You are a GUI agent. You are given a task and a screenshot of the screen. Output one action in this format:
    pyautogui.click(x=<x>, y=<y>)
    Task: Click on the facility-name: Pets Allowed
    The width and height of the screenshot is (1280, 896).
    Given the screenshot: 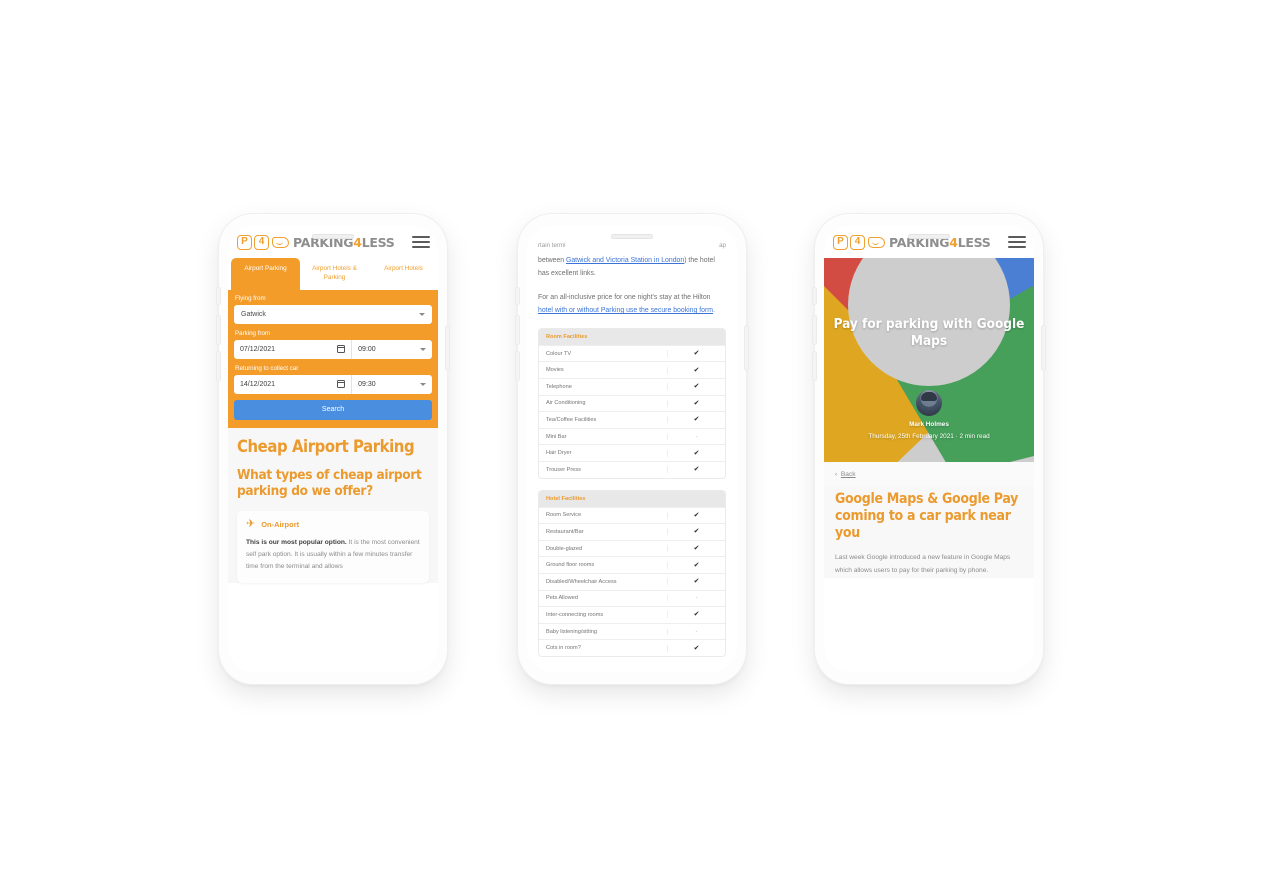 What is the action you would take?
    pyautogui.click(x=562, y=598)
    